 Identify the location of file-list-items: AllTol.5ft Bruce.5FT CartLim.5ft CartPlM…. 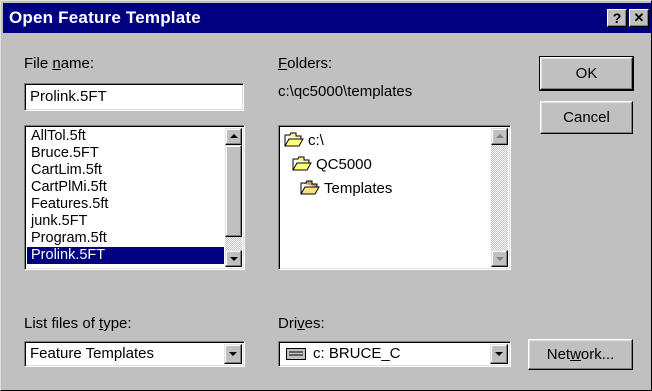
(125, 196).